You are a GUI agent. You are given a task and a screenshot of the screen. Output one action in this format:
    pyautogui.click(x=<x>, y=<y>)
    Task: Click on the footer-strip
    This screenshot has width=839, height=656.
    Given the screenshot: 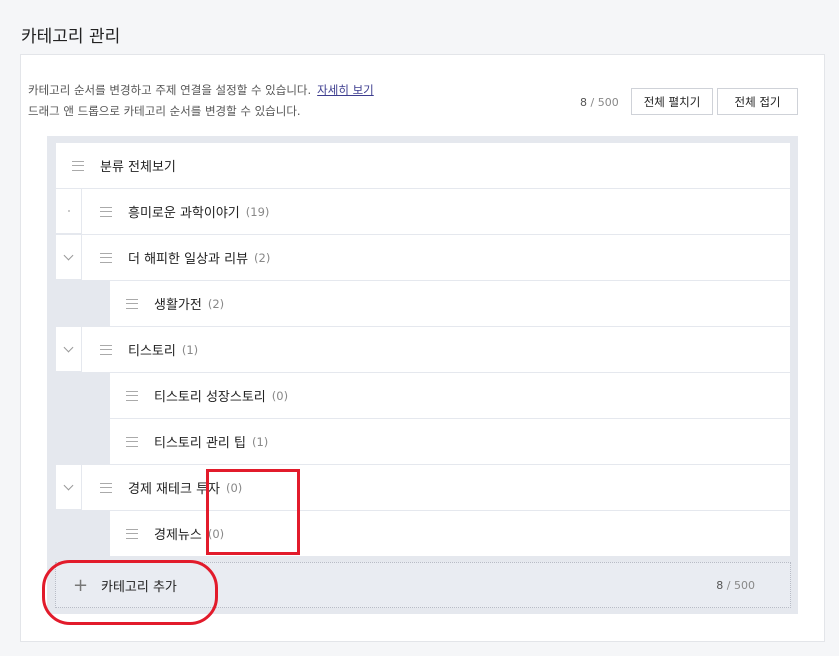 What is the action you would take?
    pyautogui.click(x=422, y=648)
    